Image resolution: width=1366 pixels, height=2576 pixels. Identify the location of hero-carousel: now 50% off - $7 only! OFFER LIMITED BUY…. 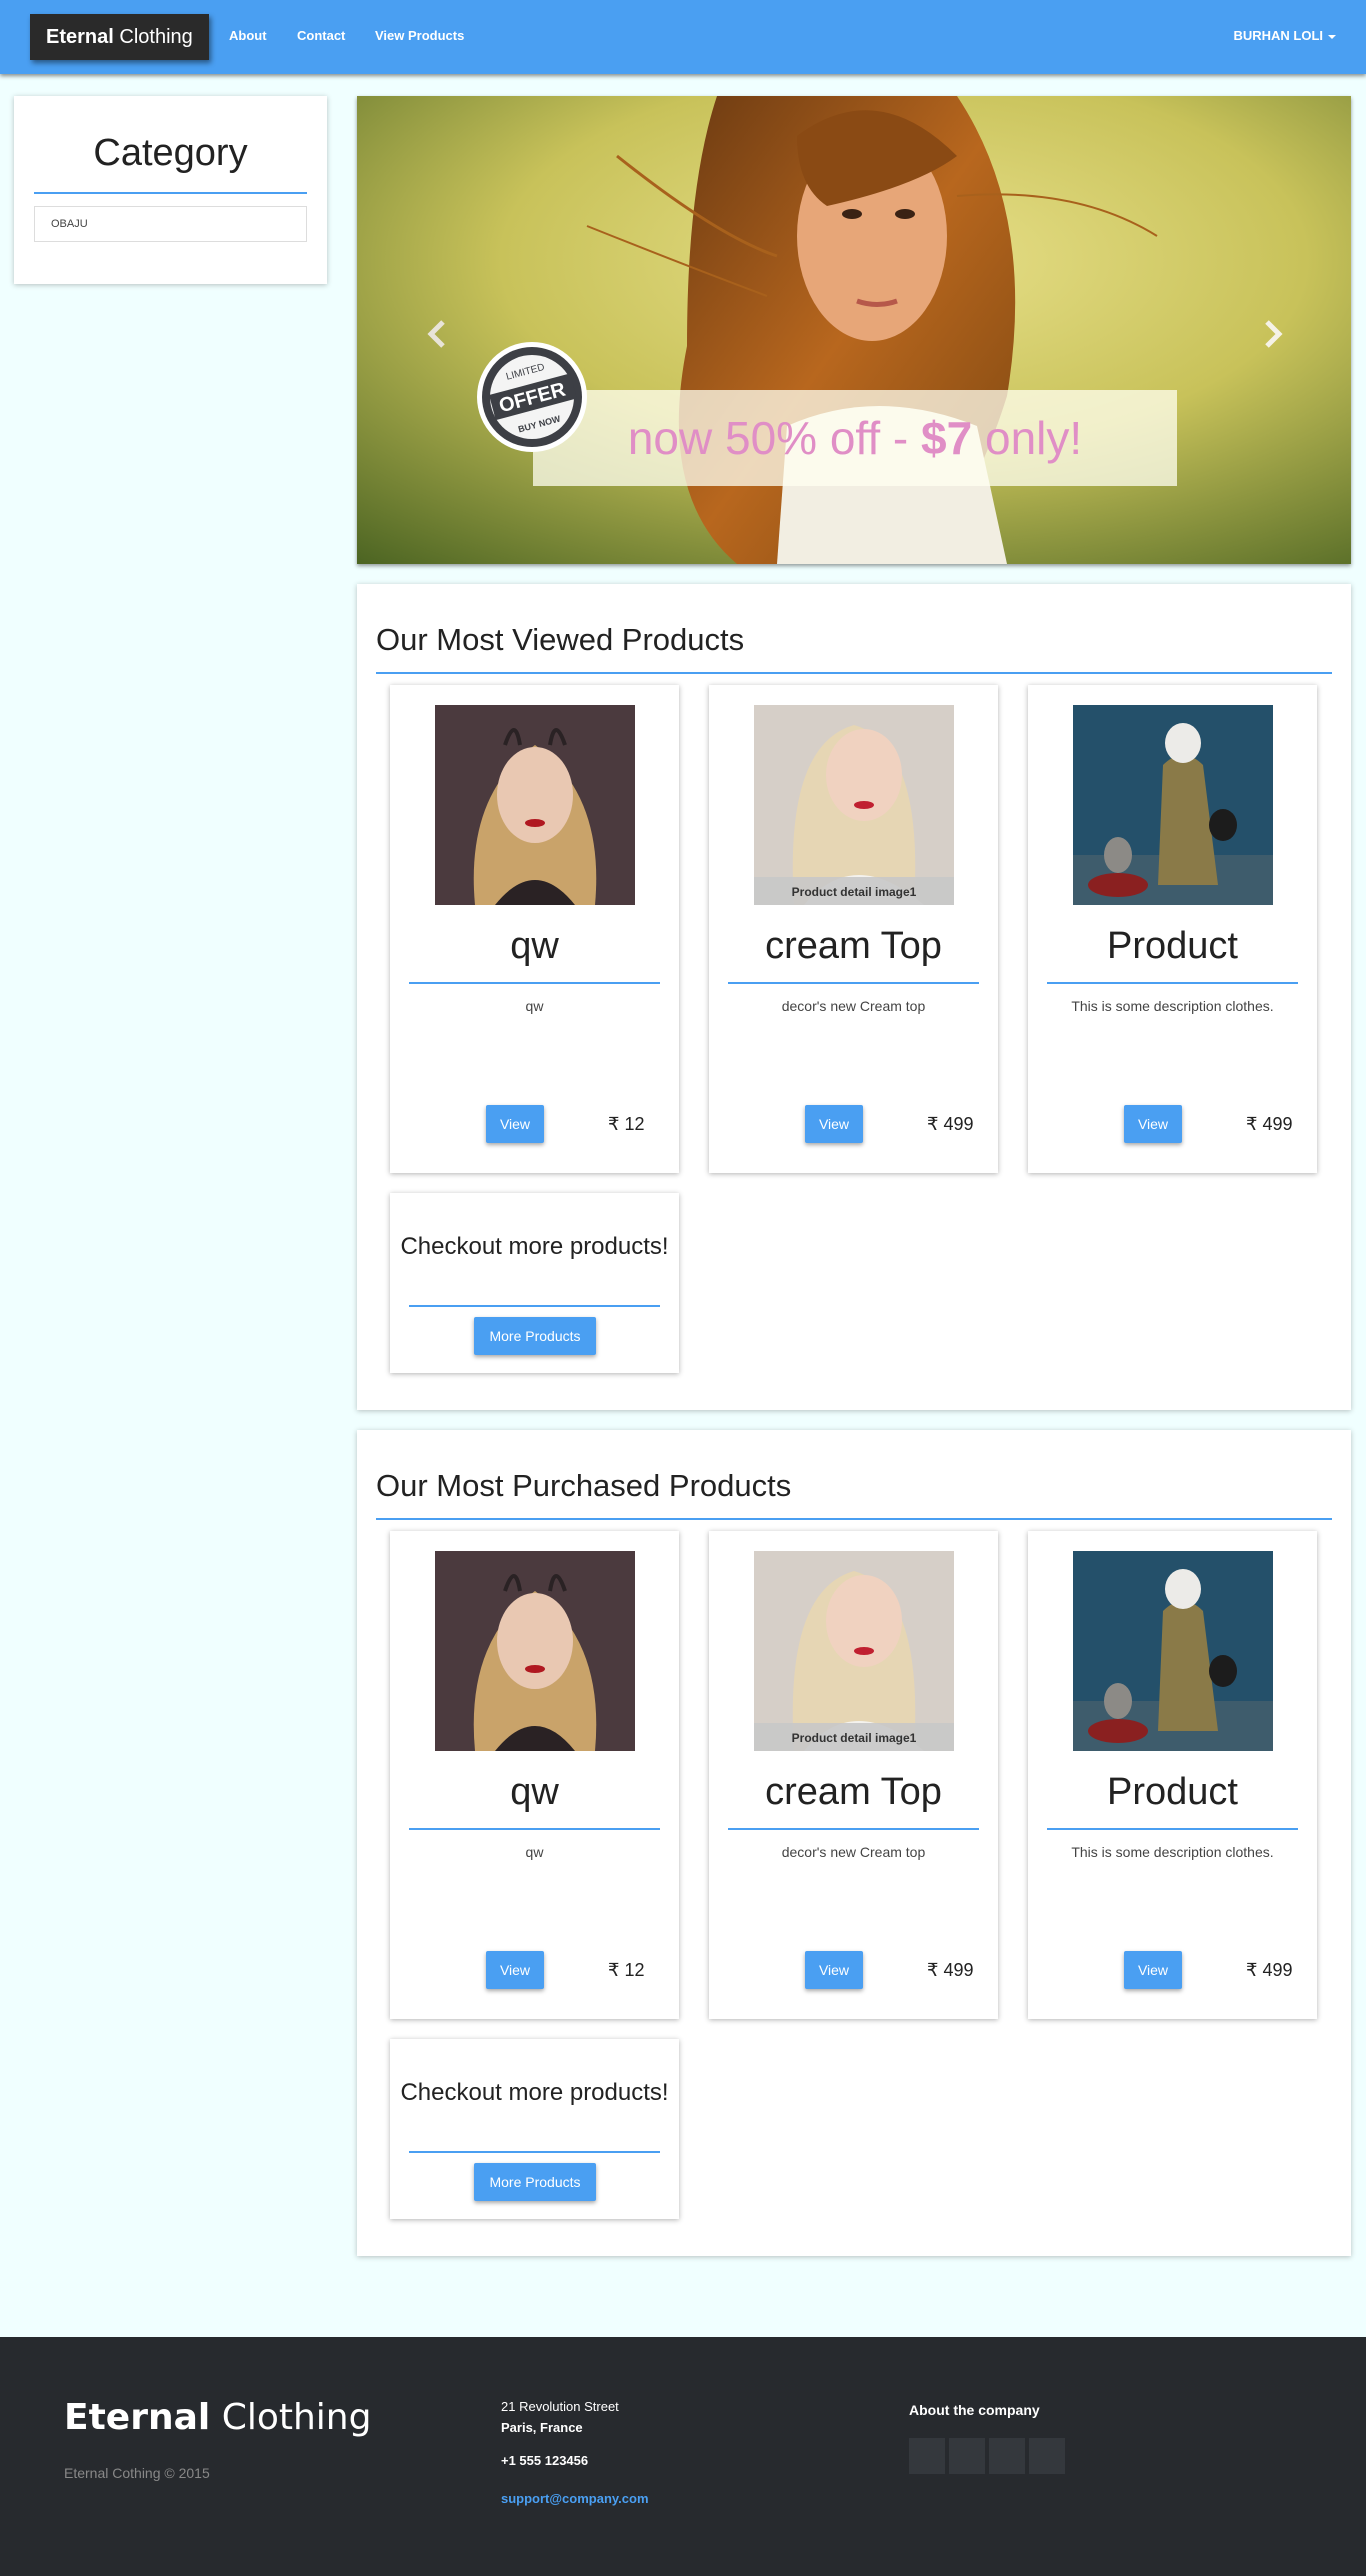
(854, 330).